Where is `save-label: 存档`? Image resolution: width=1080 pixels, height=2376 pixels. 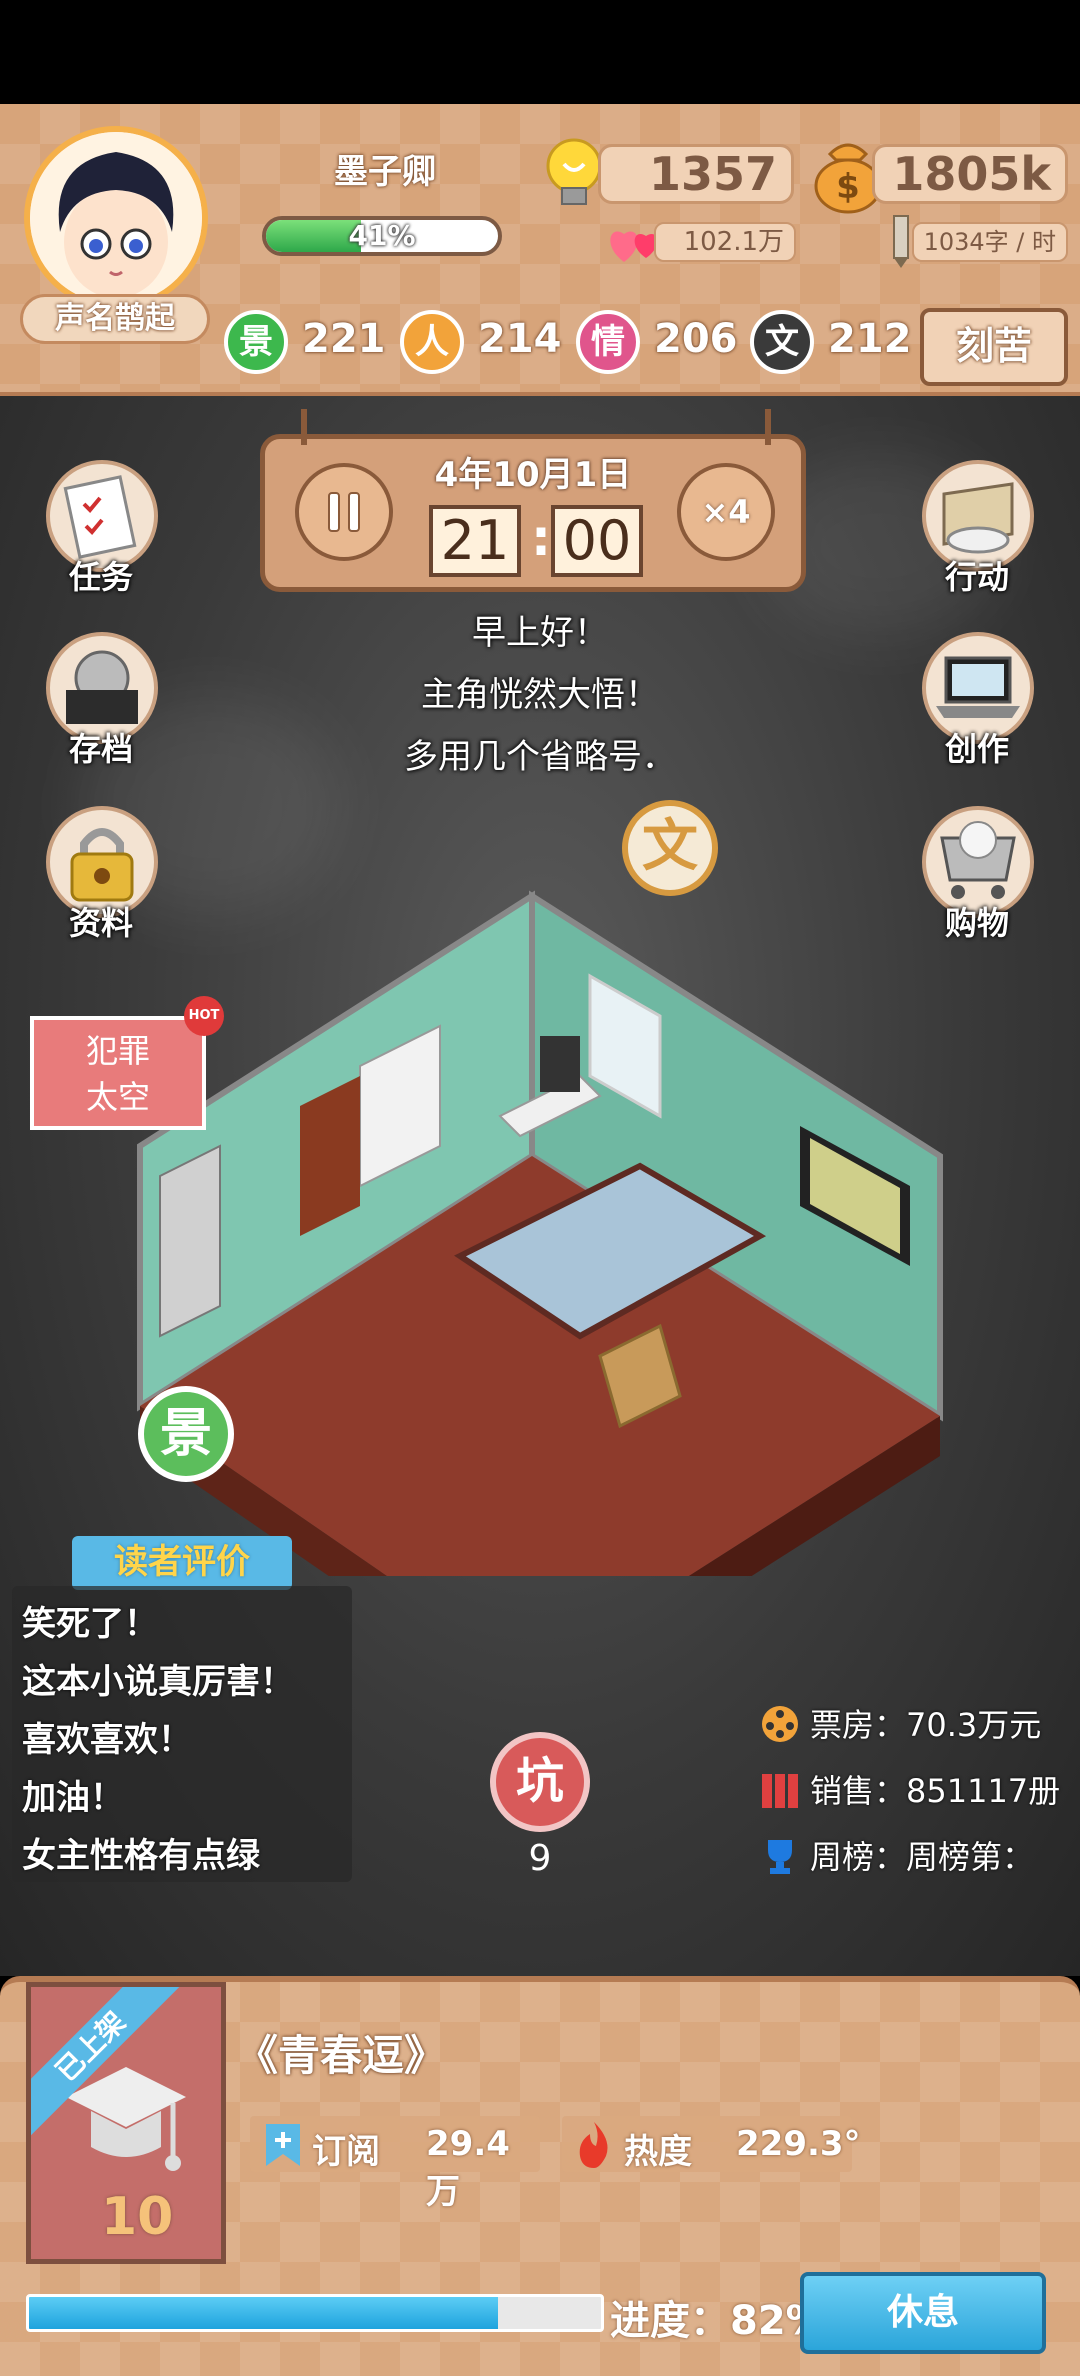
save-label: 存档 is located at coordinates (100, 749).